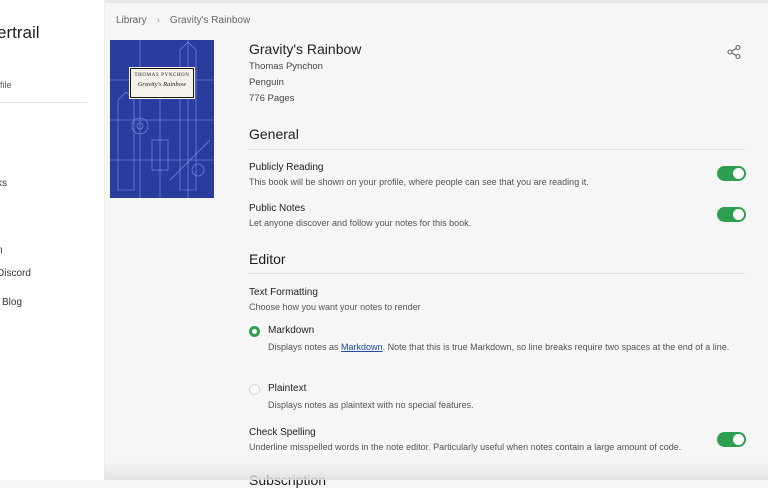 The image size is (768, 488). What do you see at coordinates (497, 273) in the screenshot?
I see `editor-divider` at bounding box center [497, 273].